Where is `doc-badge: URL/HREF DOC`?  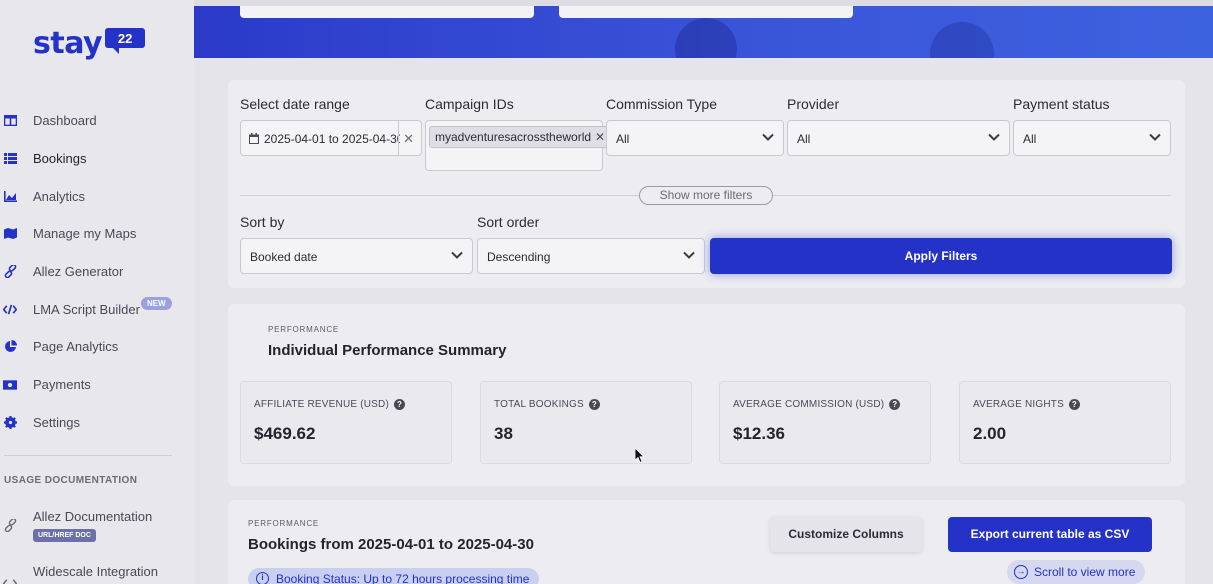 doc-badge: URL/HREF DOC is located at coordinates (64, 535).